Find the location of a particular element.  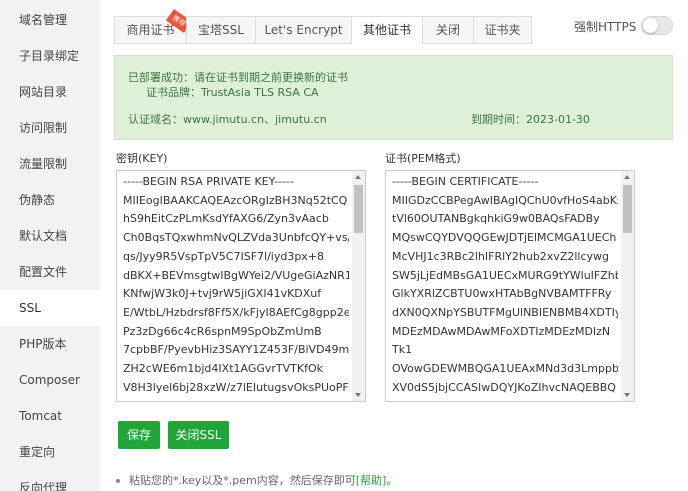

help-note: 粘贴您的*.key以及*.pem内容，然后保存即可[帮助]。 is located at coordinates (256, 480).